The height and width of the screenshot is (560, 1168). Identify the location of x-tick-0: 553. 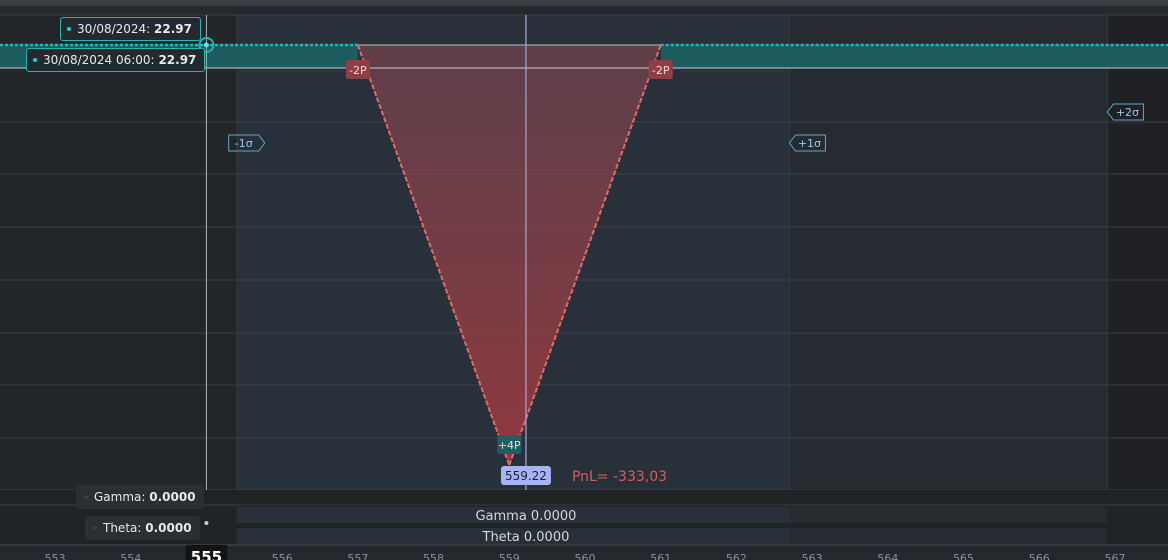
(55, 556).